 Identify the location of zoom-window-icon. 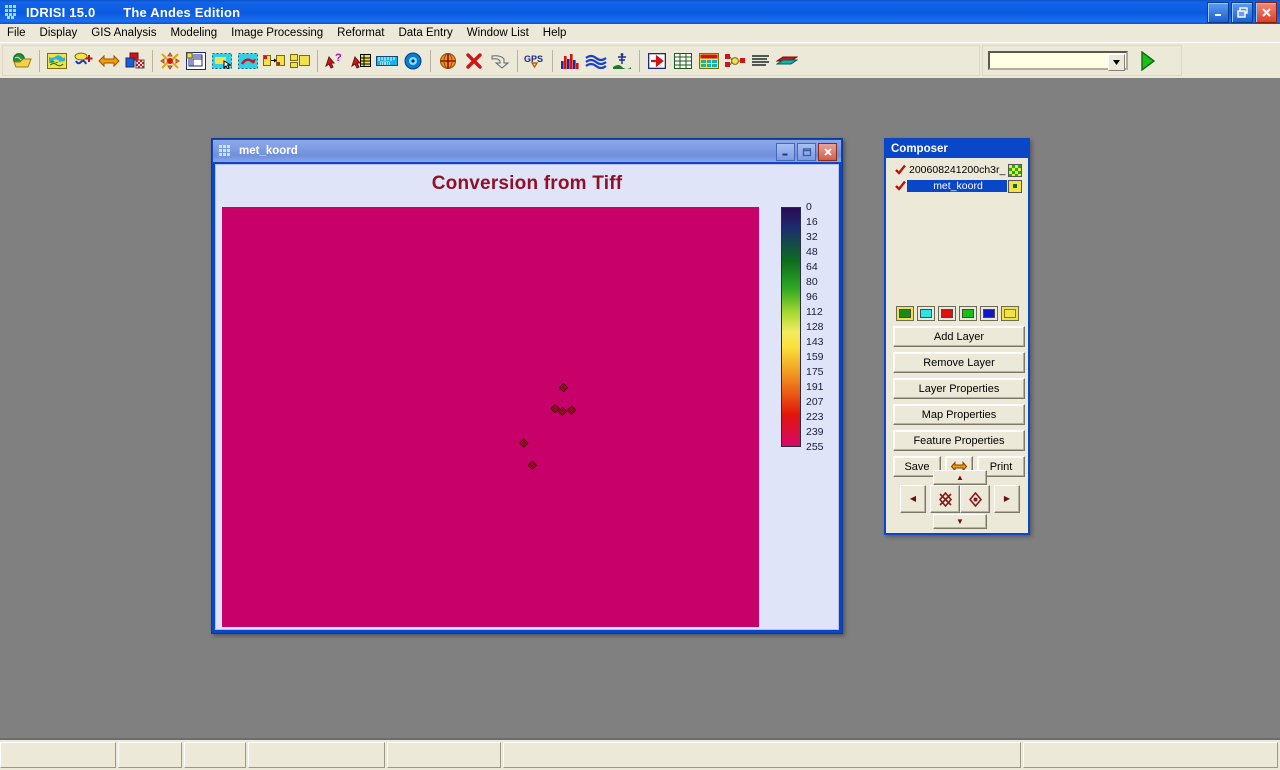
(975, 499).